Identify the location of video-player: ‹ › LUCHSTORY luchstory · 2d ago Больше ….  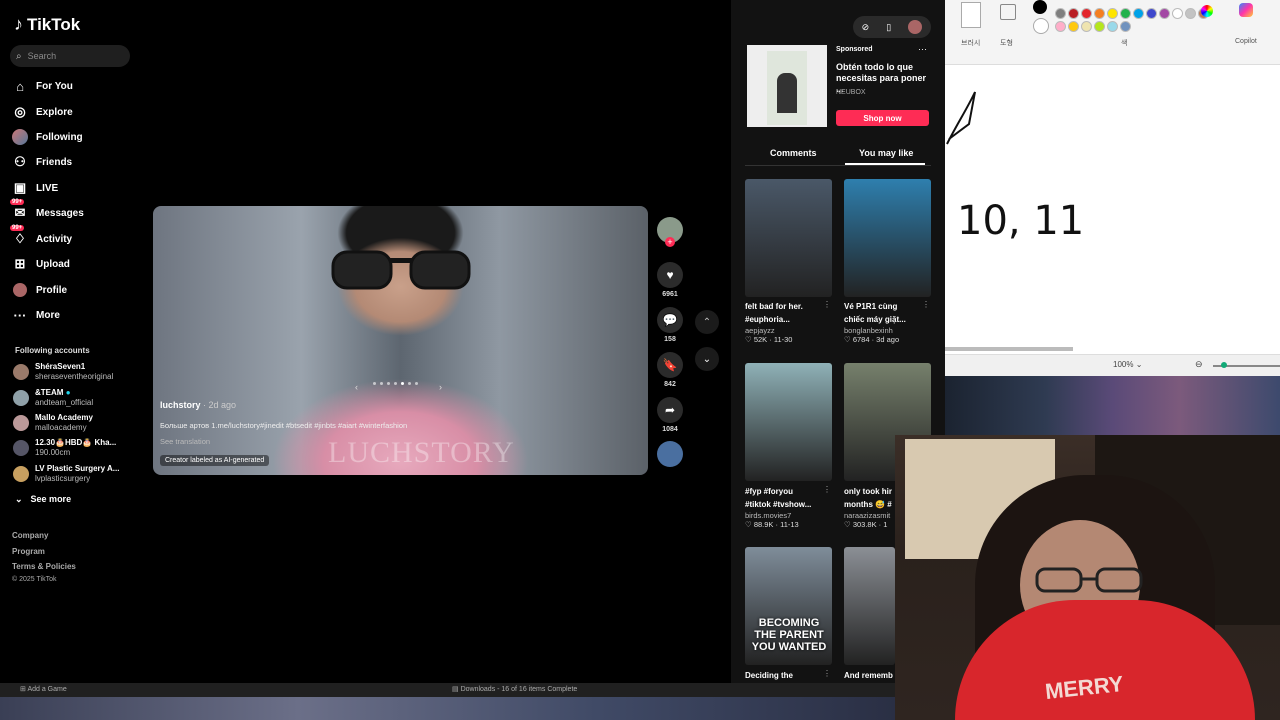
(400, 340).